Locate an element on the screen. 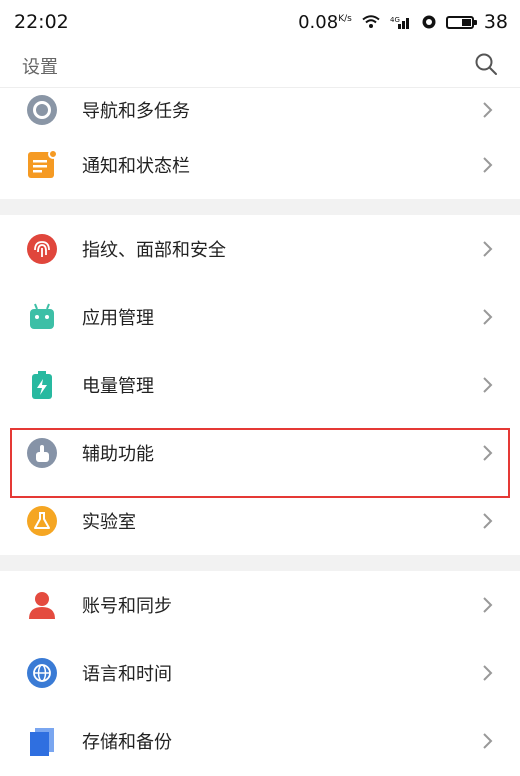 The height and width of the screenshot is (776, 520). battery-percentage: 38 is located at coordinates (495, 22).